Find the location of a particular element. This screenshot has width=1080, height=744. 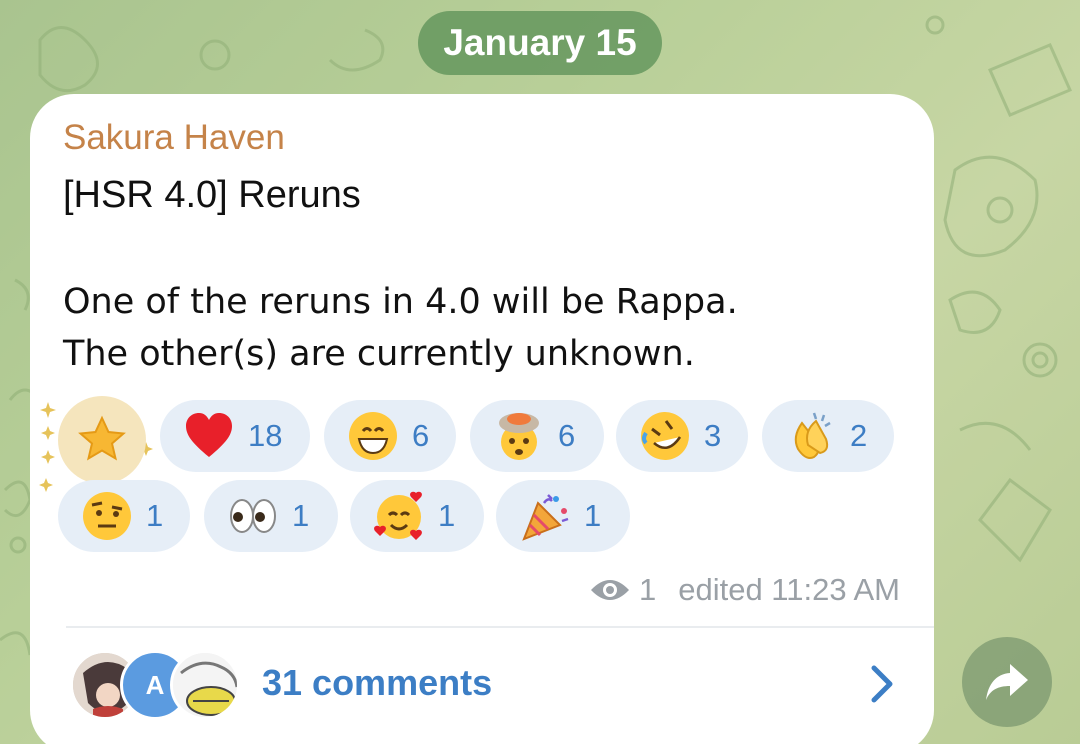

reaction-eyes: 1 is located at coordinates (271, 516).